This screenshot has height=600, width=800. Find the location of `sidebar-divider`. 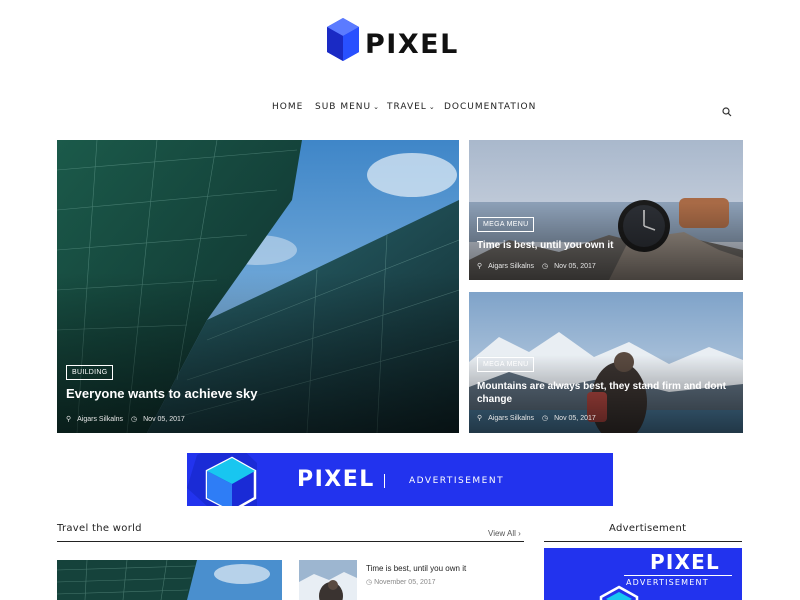

sidebar-divider is located at coordinates (643, 541).